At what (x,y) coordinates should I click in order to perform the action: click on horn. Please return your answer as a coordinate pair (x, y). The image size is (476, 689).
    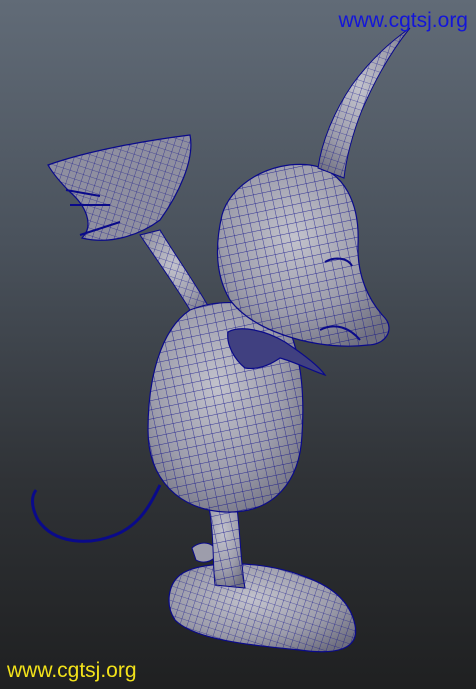
    Looking at the image, I should click on (364, 103).